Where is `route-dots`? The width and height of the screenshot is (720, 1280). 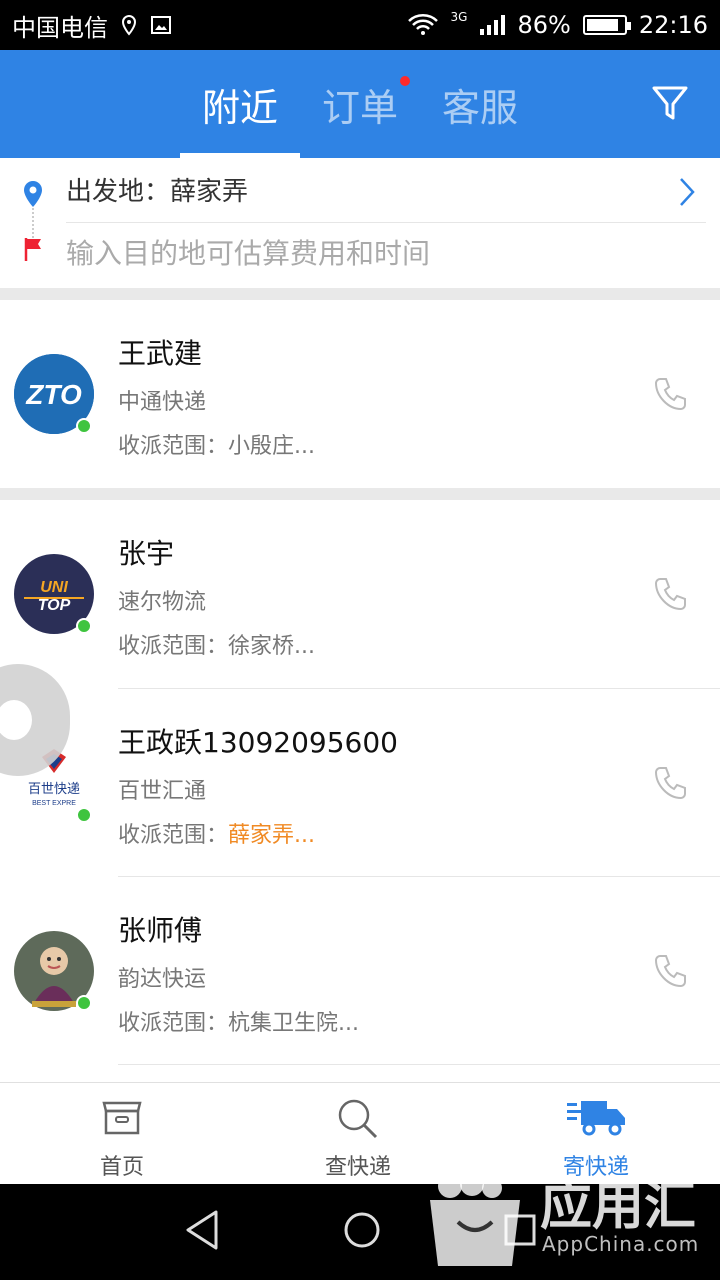 route-dots is located at coordinates (33, 223).